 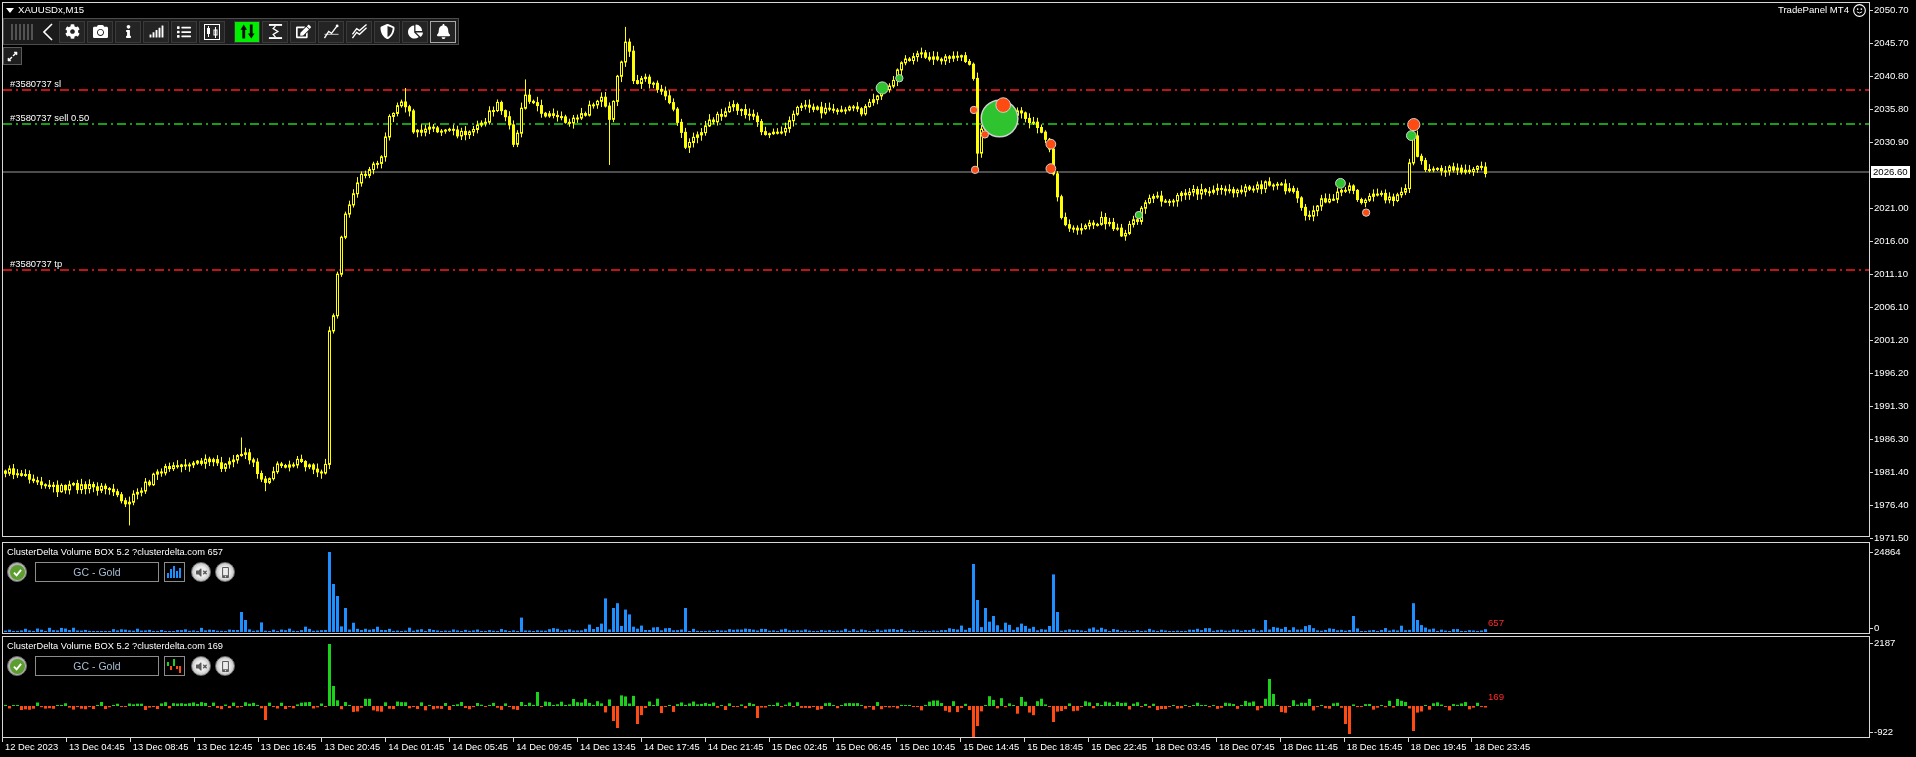 What do you see at coordinates (22, 31) in the screenshot?
I see `grip-handle-icon` at bounding box center [22, 31].